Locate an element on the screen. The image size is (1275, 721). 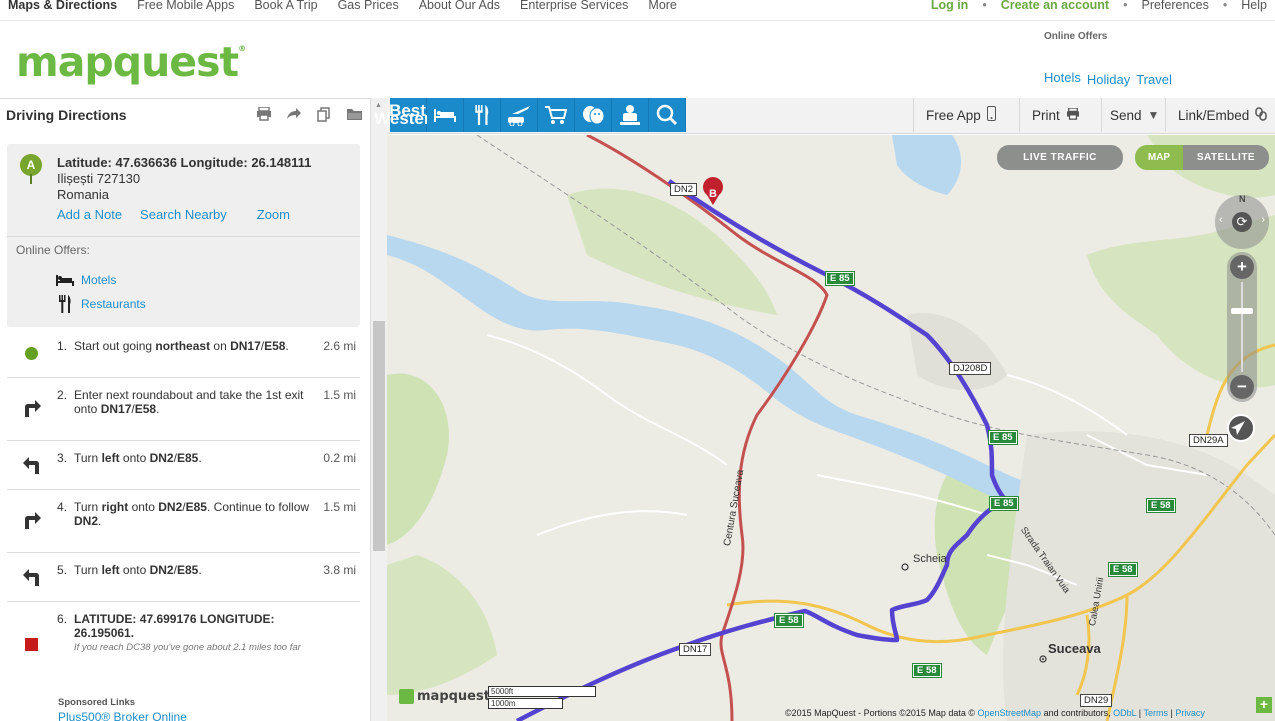
divider is located at coordinates (183, 236).